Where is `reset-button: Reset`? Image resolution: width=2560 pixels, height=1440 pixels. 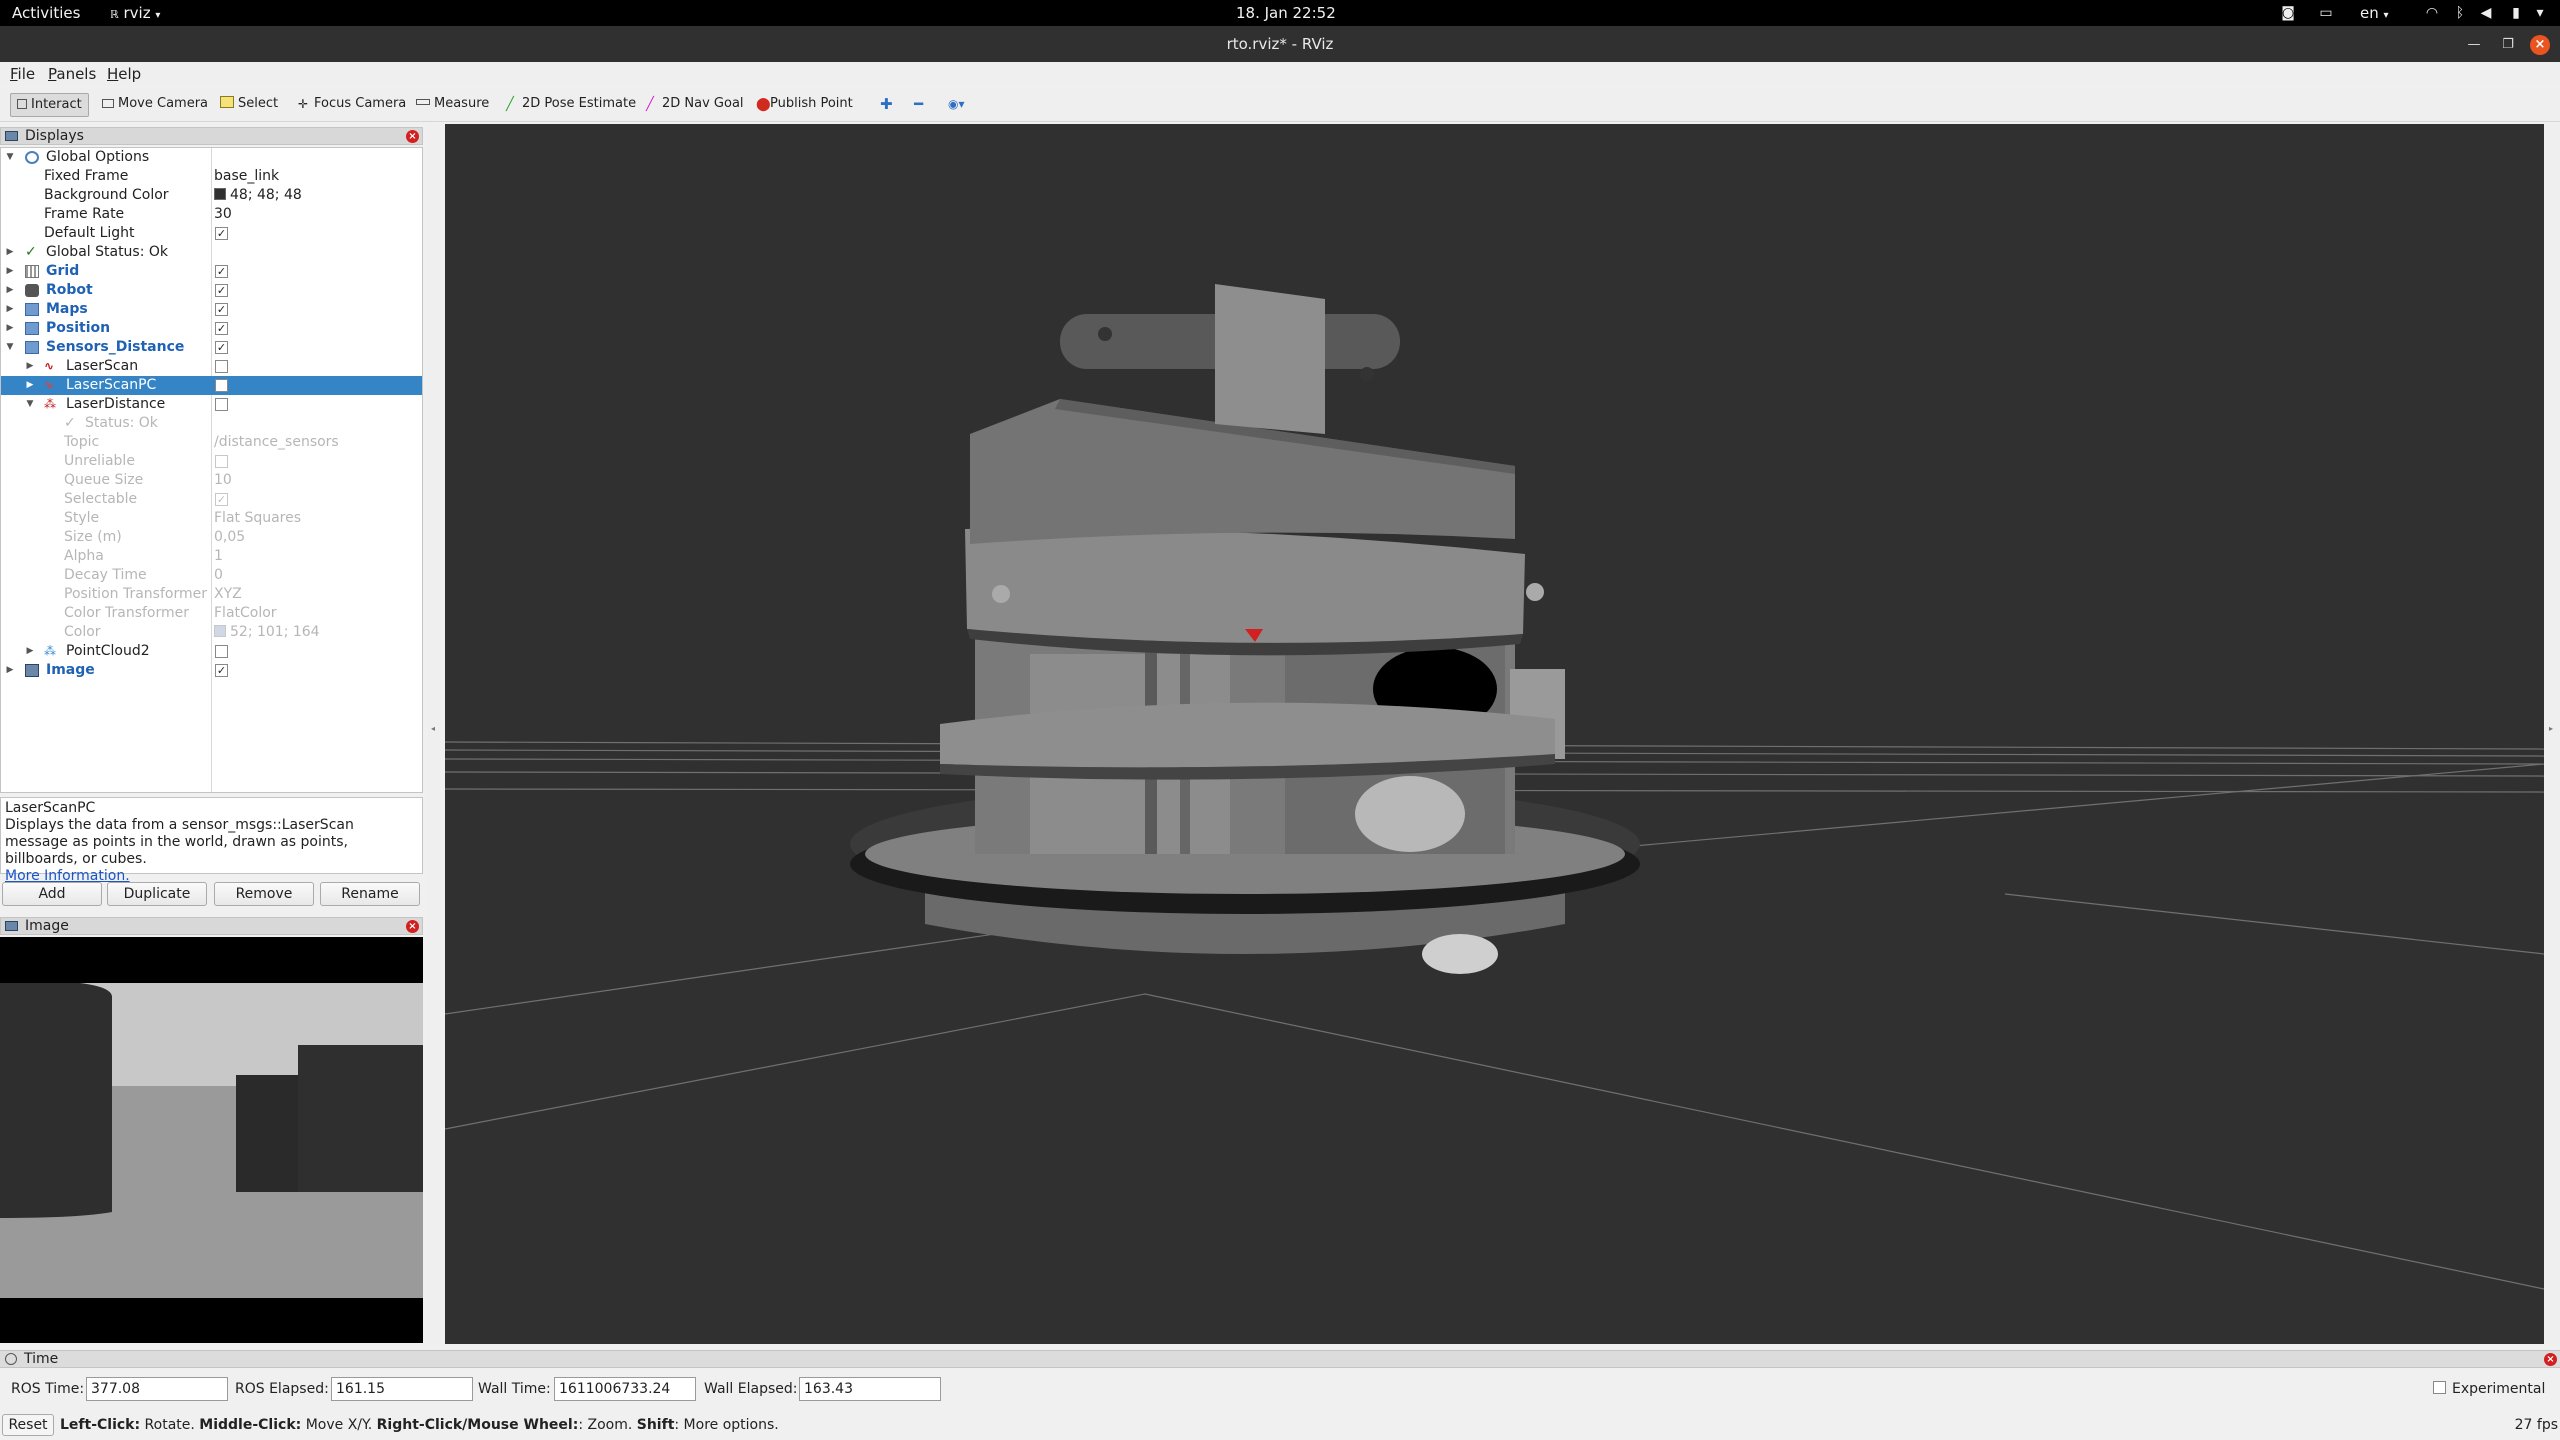
reset-button: Reset is located at coordinates (28, 1425).